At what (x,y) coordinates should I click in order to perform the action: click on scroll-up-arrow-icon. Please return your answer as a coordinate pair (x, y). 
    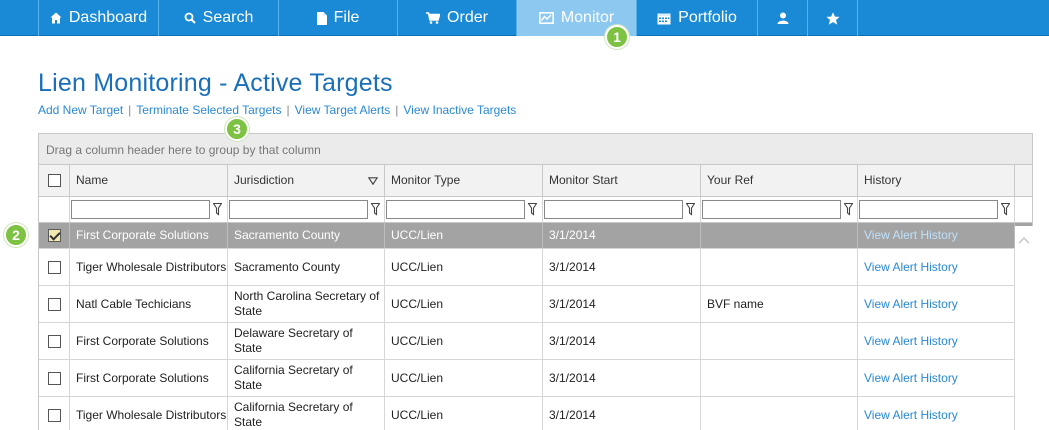
    Looking at the image, I should click on (1024, 240).